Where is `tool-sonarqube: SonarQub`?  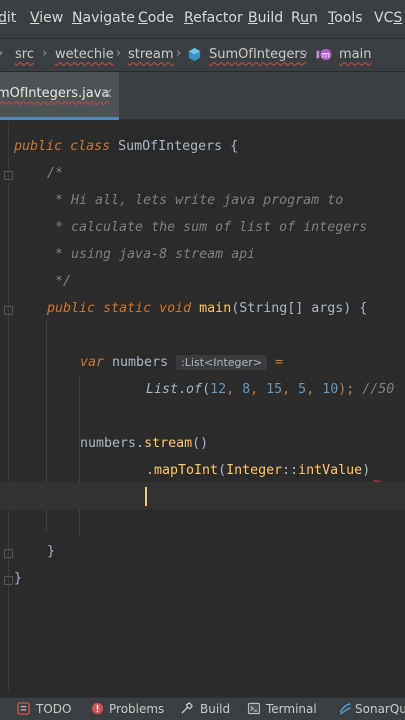
tool-sonarqube: SonarQub is located at coordinates (380, 709).